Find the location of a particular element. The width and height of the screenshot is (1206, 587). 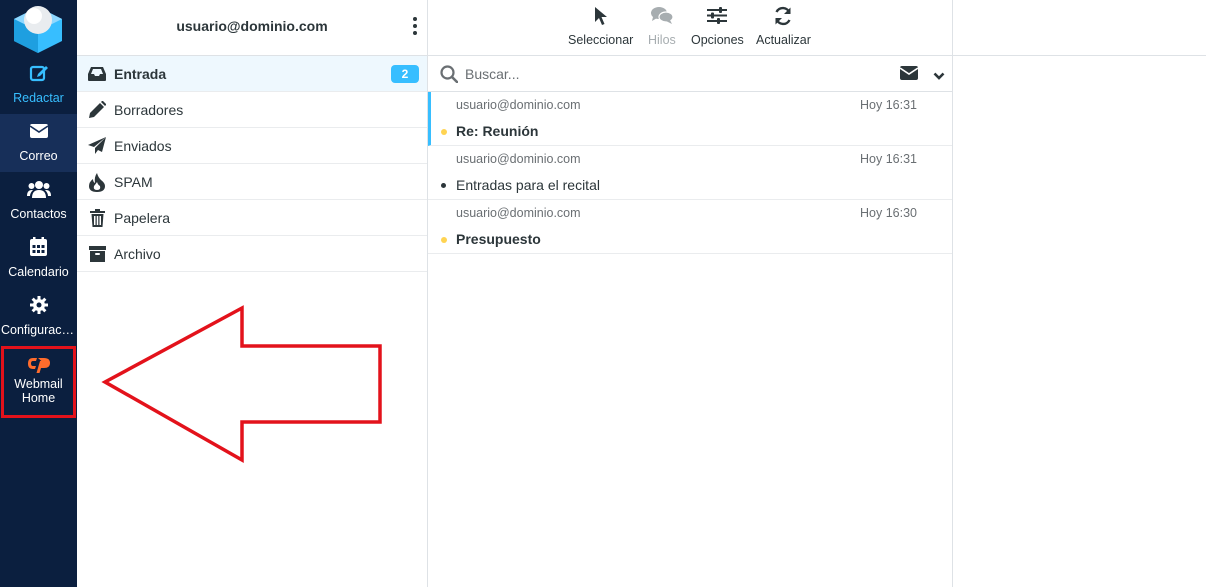

compose-label: Redactar is located at coordinates (38, 98).